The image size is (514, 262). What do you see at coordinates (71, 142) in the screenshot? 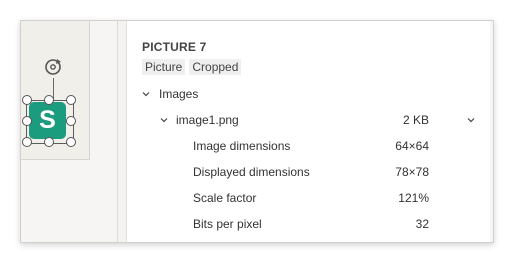
I see `resize-handle-bottom-right` at bounding box center [71, 142].